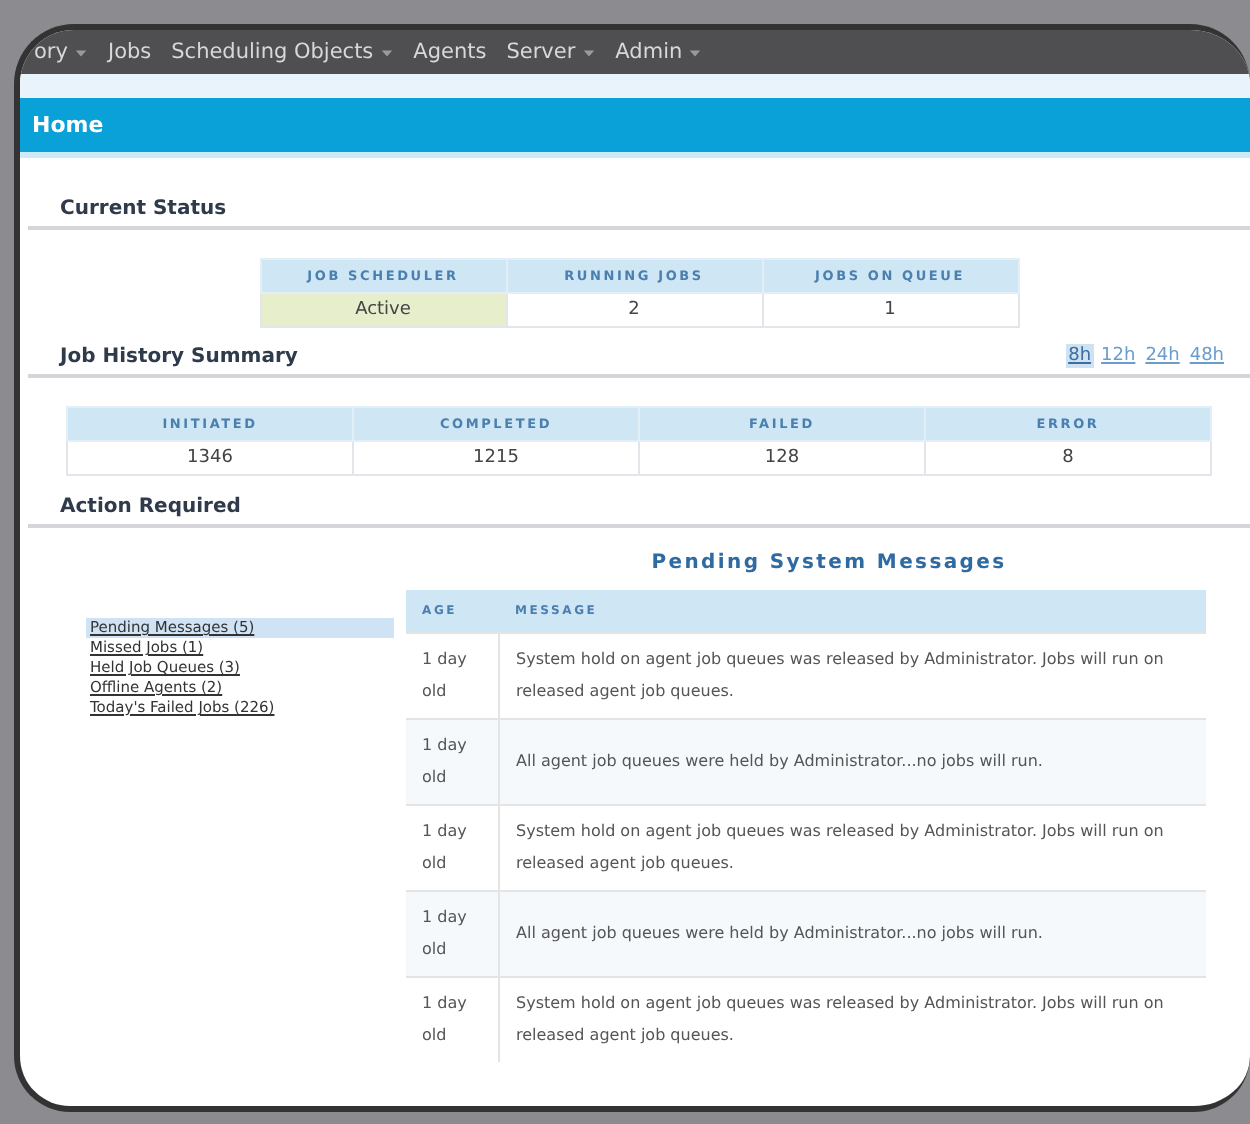  What do you see at coordinates (143, 209) in the screenshot?
I see `section-title: Current Status` at bounding box center [143, 209].